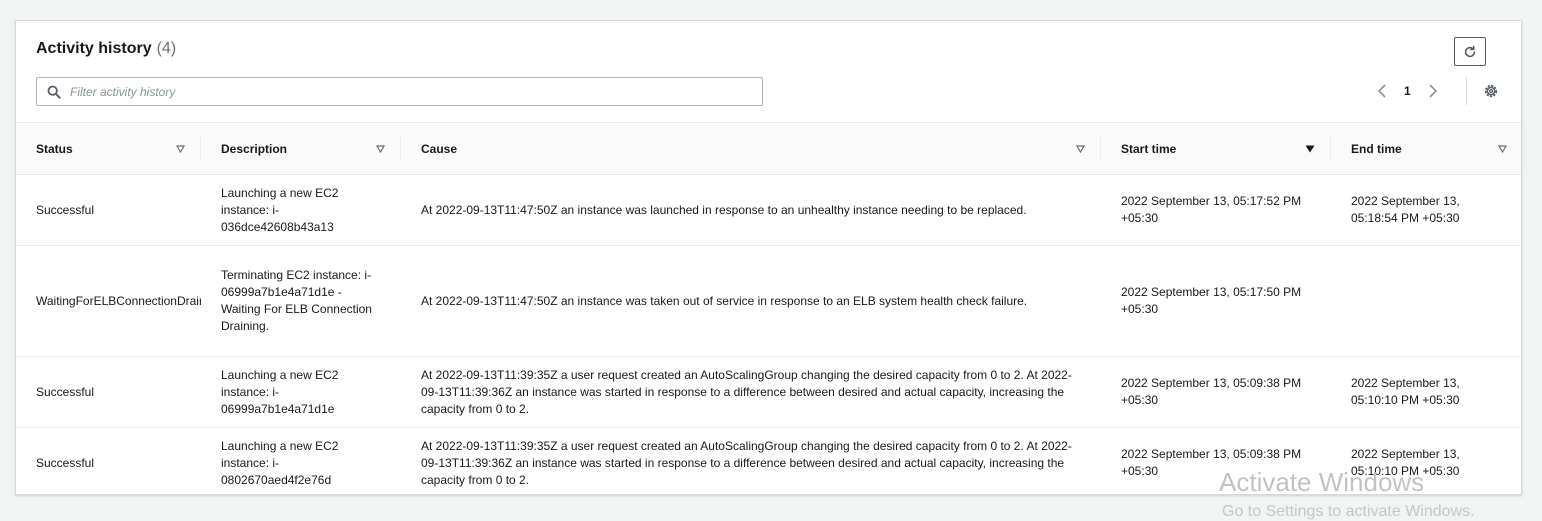 The image size is (1542, 521). What do you see at coordinates (1348, 511) in the screenshot?
I see `activate-windows-subtext: Go to Settings to activate Windows.` at bounding box center [1348, 511].